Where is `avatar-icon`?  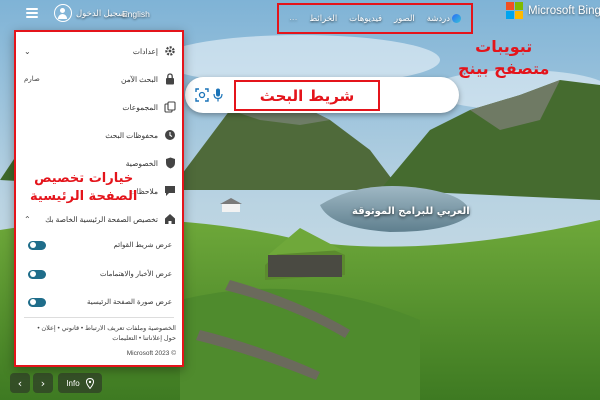 avatar-icon is located at coordinates (63, 13).